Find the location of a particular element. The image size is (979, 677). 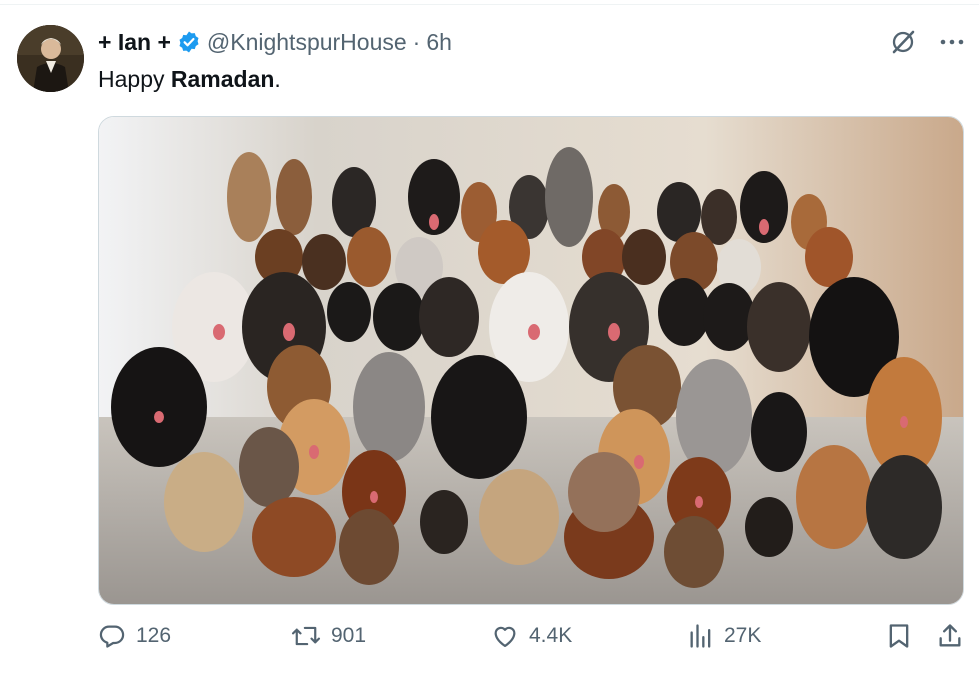

views-icon is located at coordinates (701, 636).